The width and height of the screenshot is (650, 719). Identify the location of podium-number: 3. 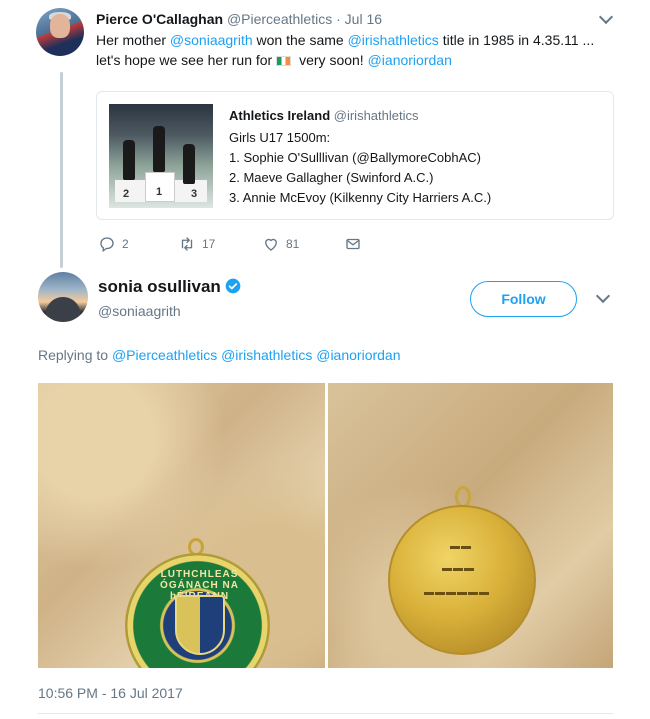
(194, 194).